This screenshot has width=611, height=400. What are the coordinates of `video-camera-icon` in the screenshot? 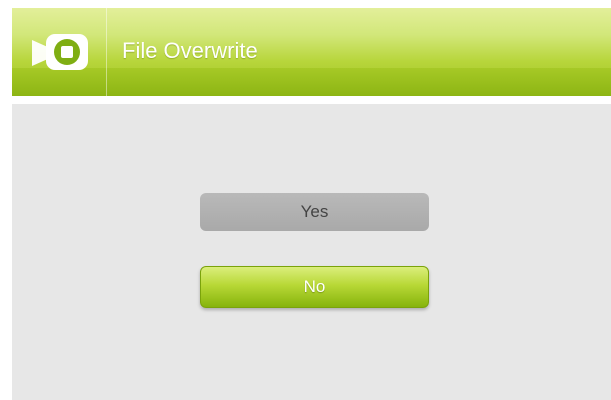 It's located at (60, 52).